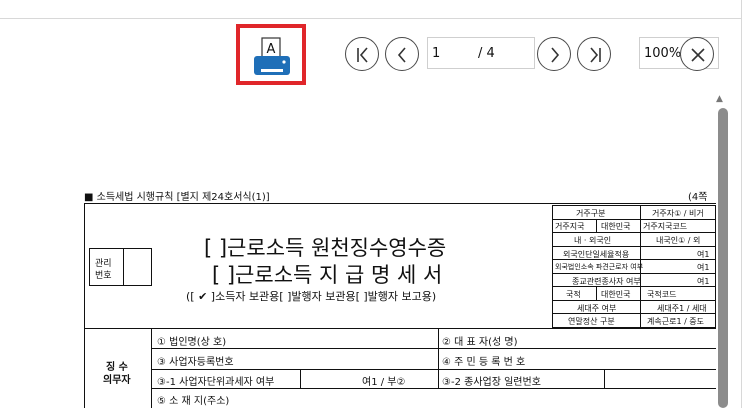 Image resolution: width=750 pixels, height=408 pixels. What do you see at coordinates (698, 197) in the screenshot?
I see `form-page-count: (4쪽` at bounding box center [698, 197].